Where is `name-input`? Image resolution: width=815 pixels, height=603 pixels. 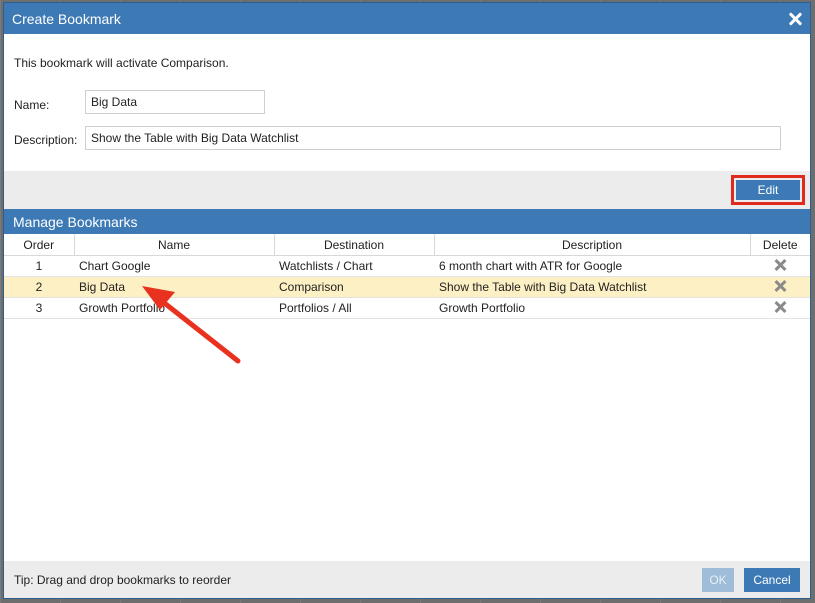
name-input is located at coordinates (175, 102).